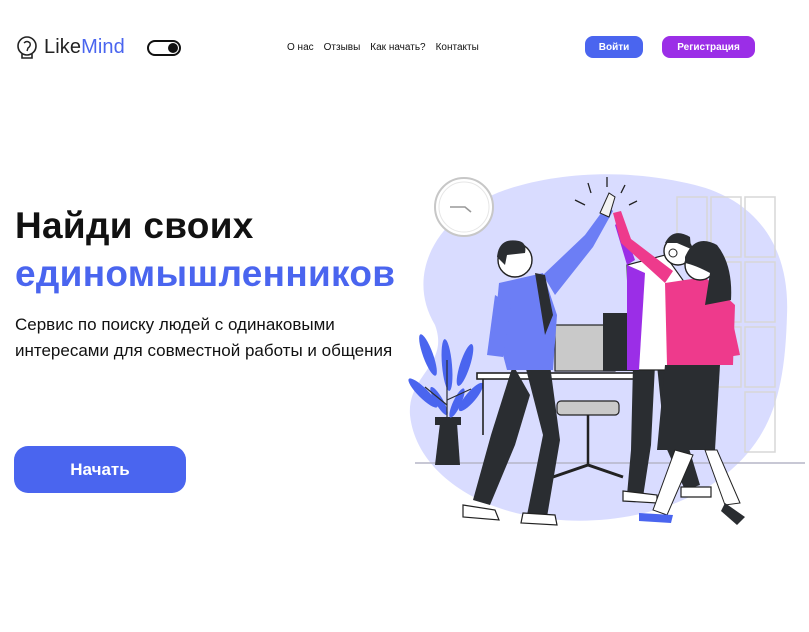 This screenshot has height=632, width=809. Describe the element at coordinates (464, 207) in the screenshot. I see `clock-icon` at that location.